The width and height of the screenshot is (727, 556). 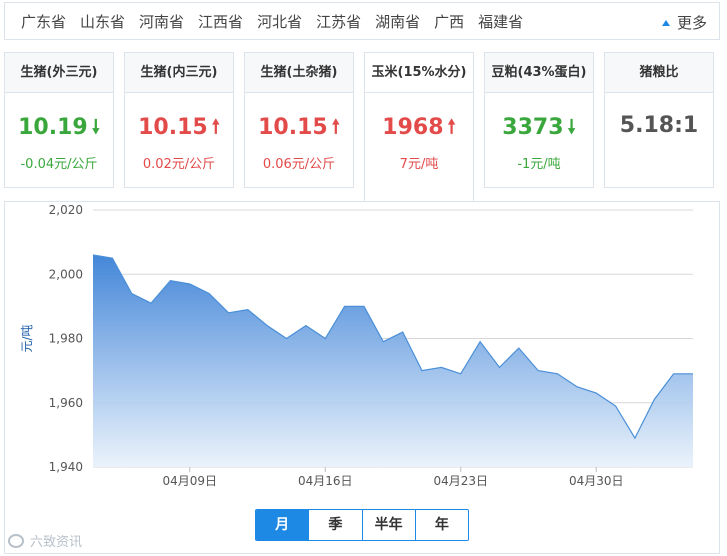 I want to click on tab-year: 年, so click(x=441, y=525).